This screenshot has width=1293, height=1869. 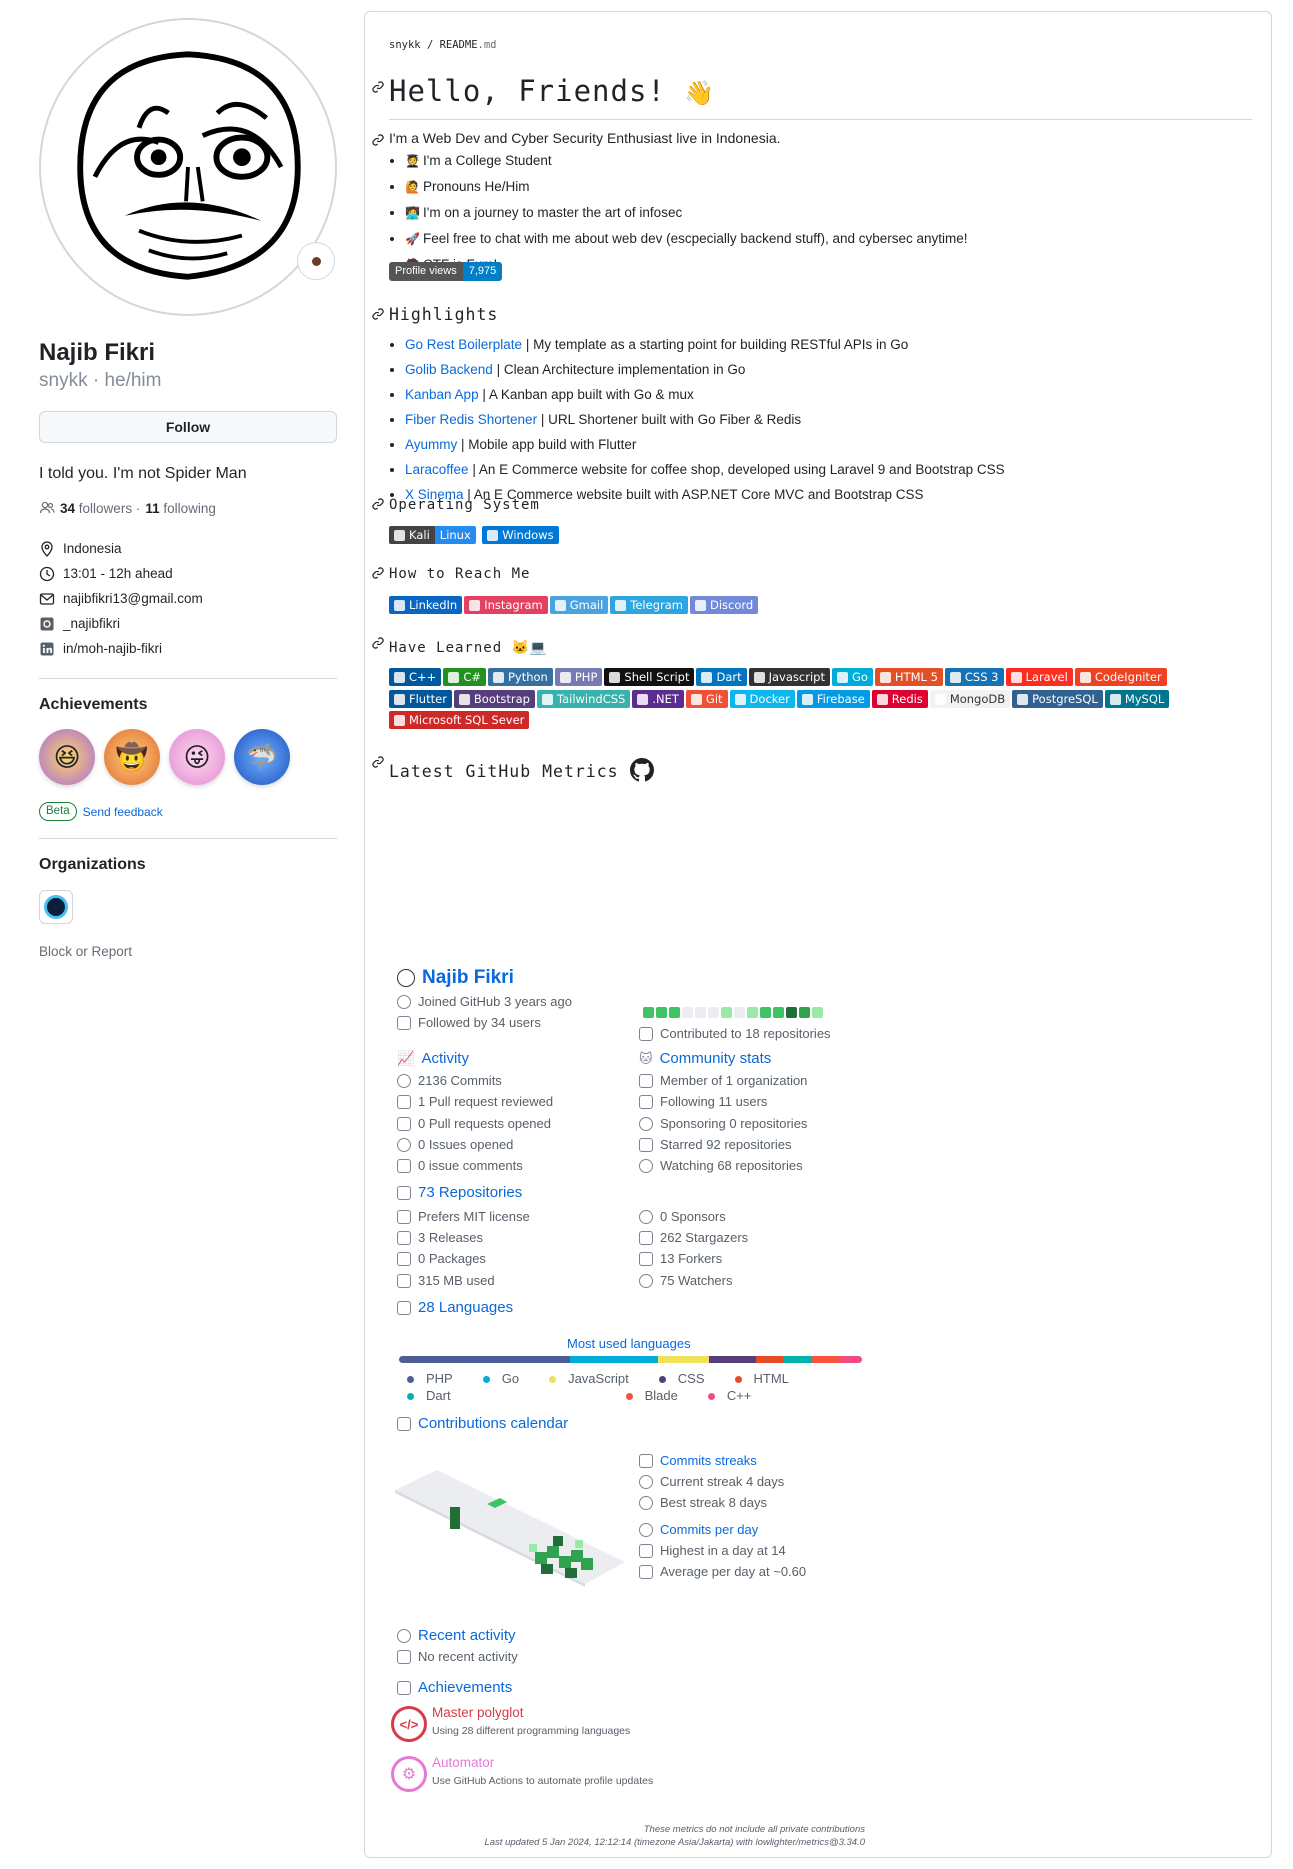 I want to click on following-label: following, so click(x=189, y=508).